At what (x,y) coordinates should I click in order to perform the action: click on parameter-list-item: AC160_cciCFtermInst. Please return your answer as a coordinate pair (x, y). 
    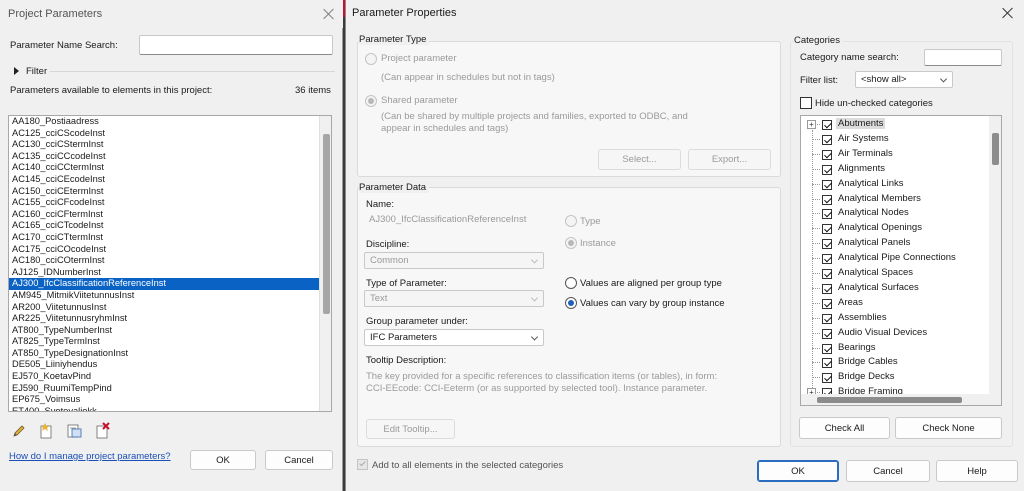
    Looking at the image, I should click on (164, 215).